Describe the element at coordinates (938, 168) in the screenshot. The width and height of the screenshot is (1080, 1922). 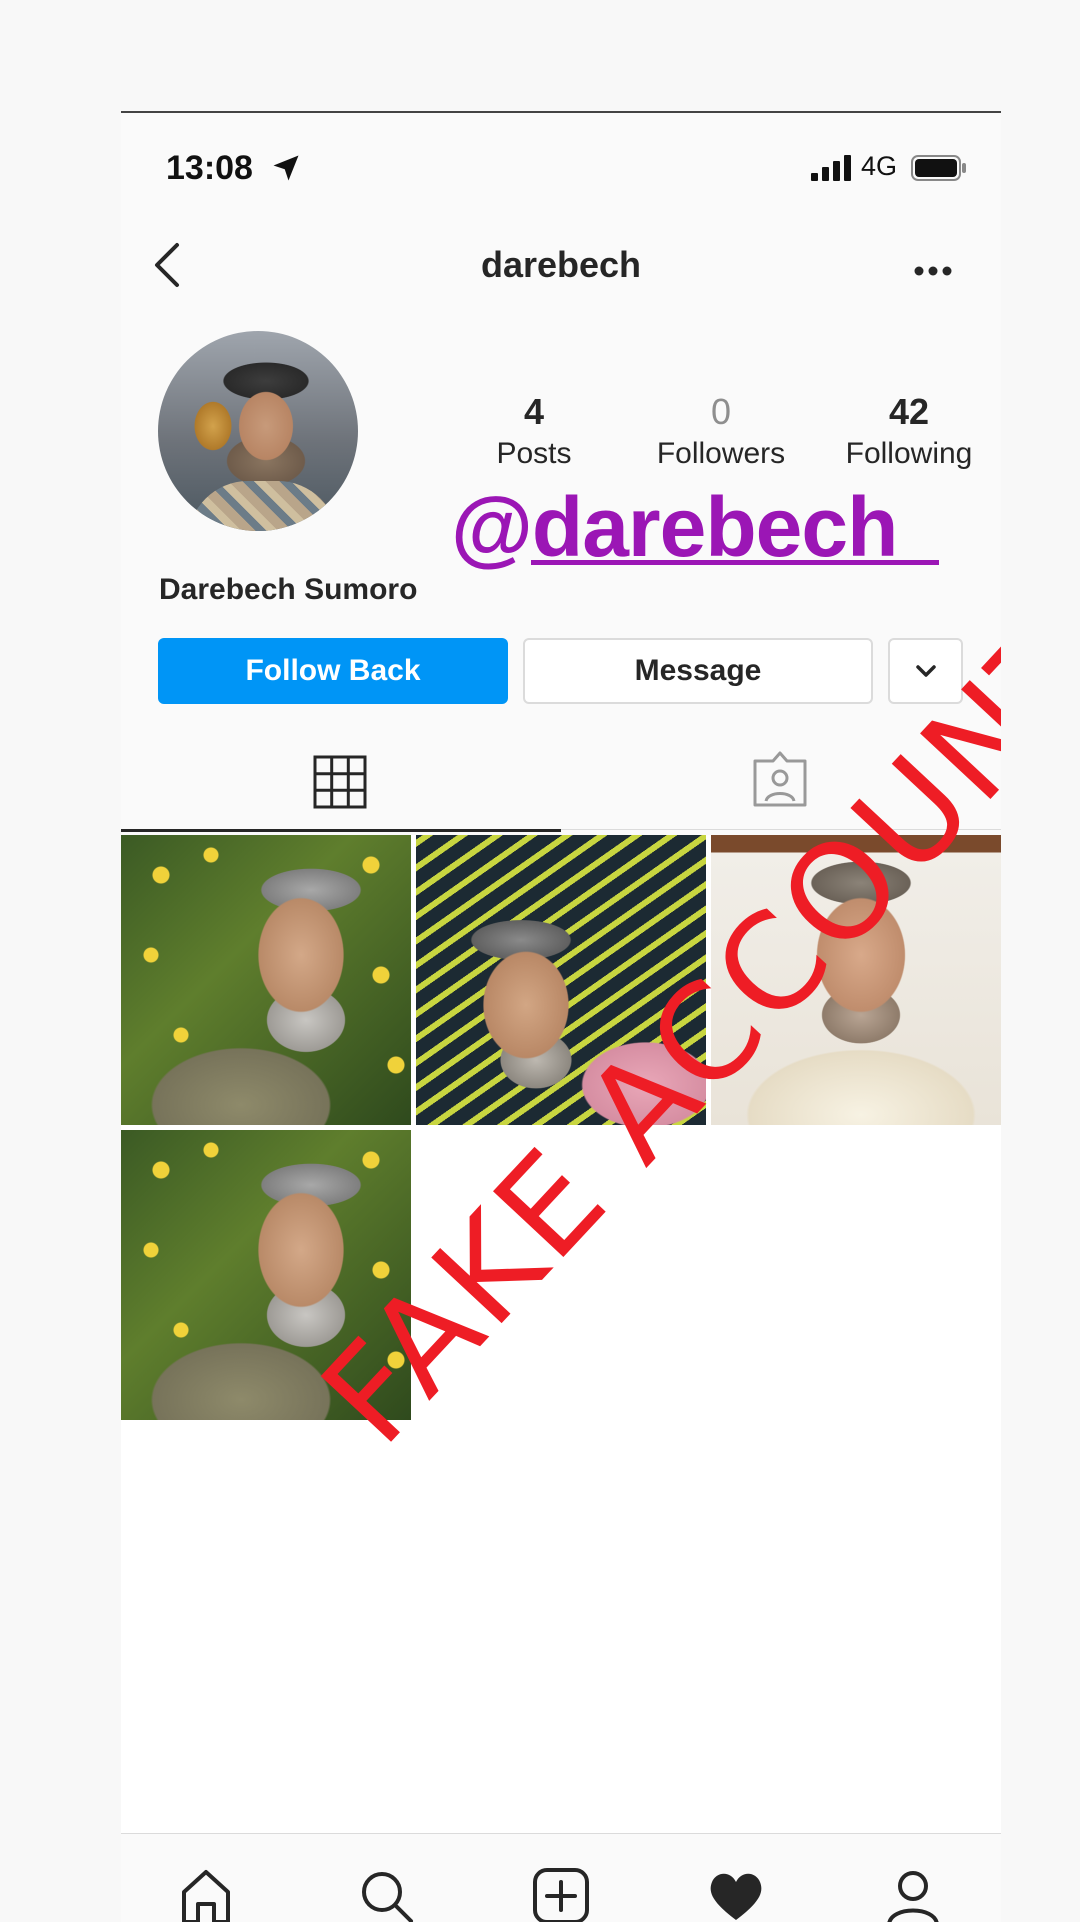
I see `battery-icon` at that location.